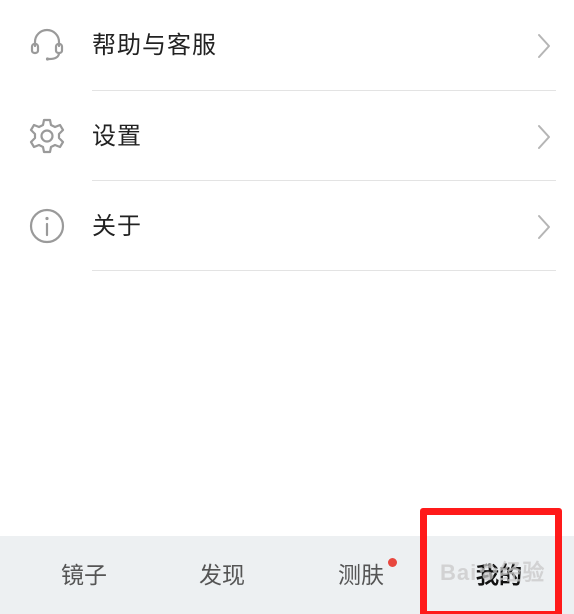 The height and width of the screenshot is (614, 574). What do you see at coordinates (47, 45) in the screenshot?
I see `headset-icon` at bounding box center [47, 45].